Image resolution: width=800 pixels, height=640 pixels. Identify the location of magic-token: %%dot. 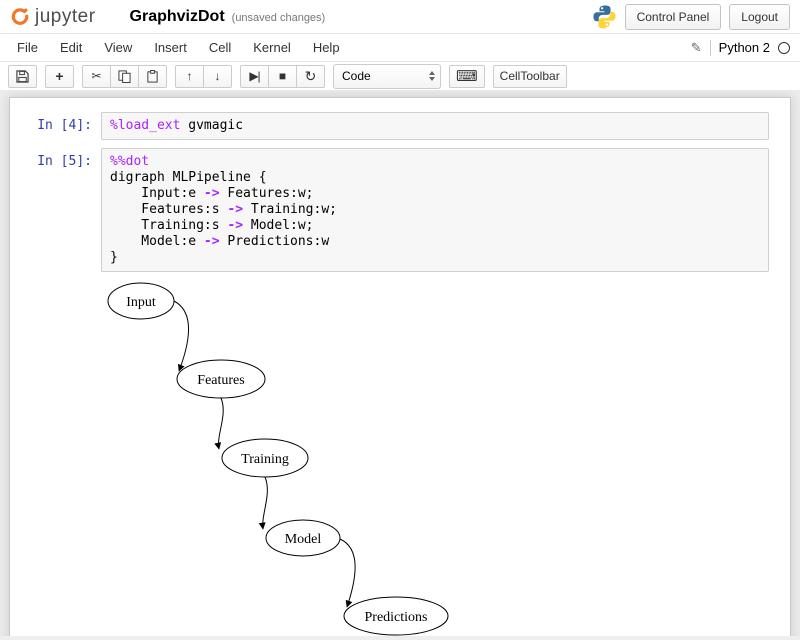
(130, 161).